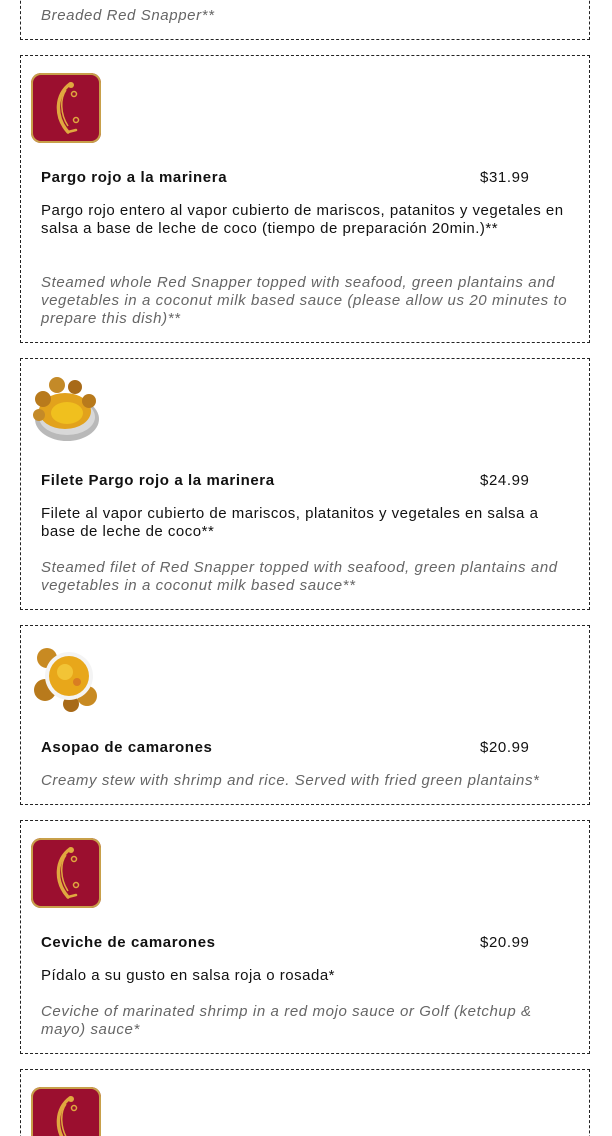 The width and height of the screenshot is (612, 1136). Describe the element at coordinates (134, 177) in the screenshot. I see `item-name: Pargo rojo a la marinera` at that location.